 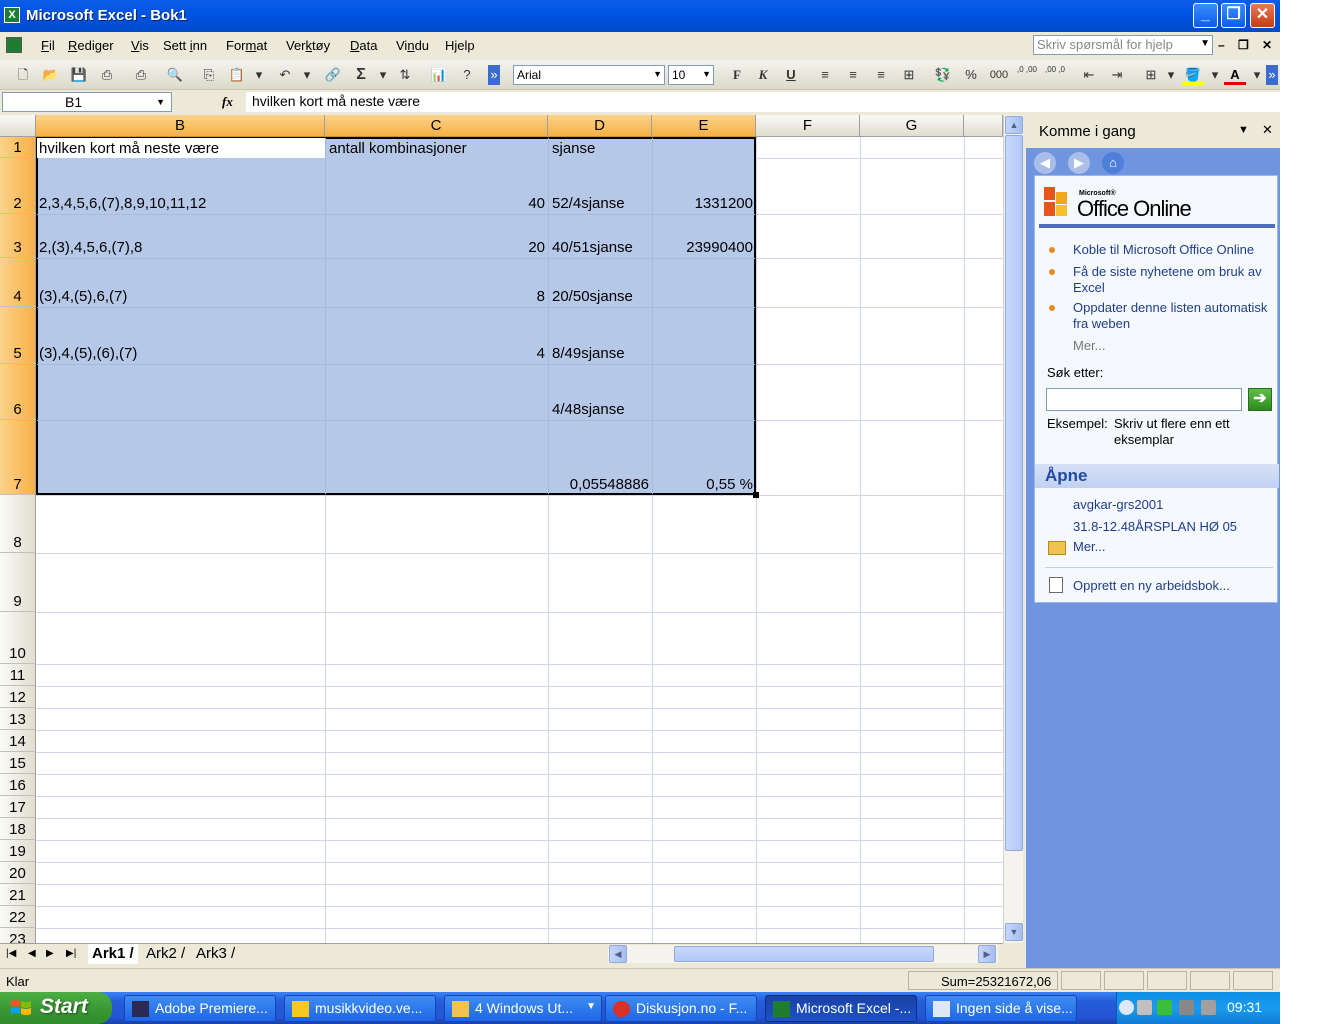 I want to click on workbook-restore-icon: ❐, so click(x=1243, y=45).